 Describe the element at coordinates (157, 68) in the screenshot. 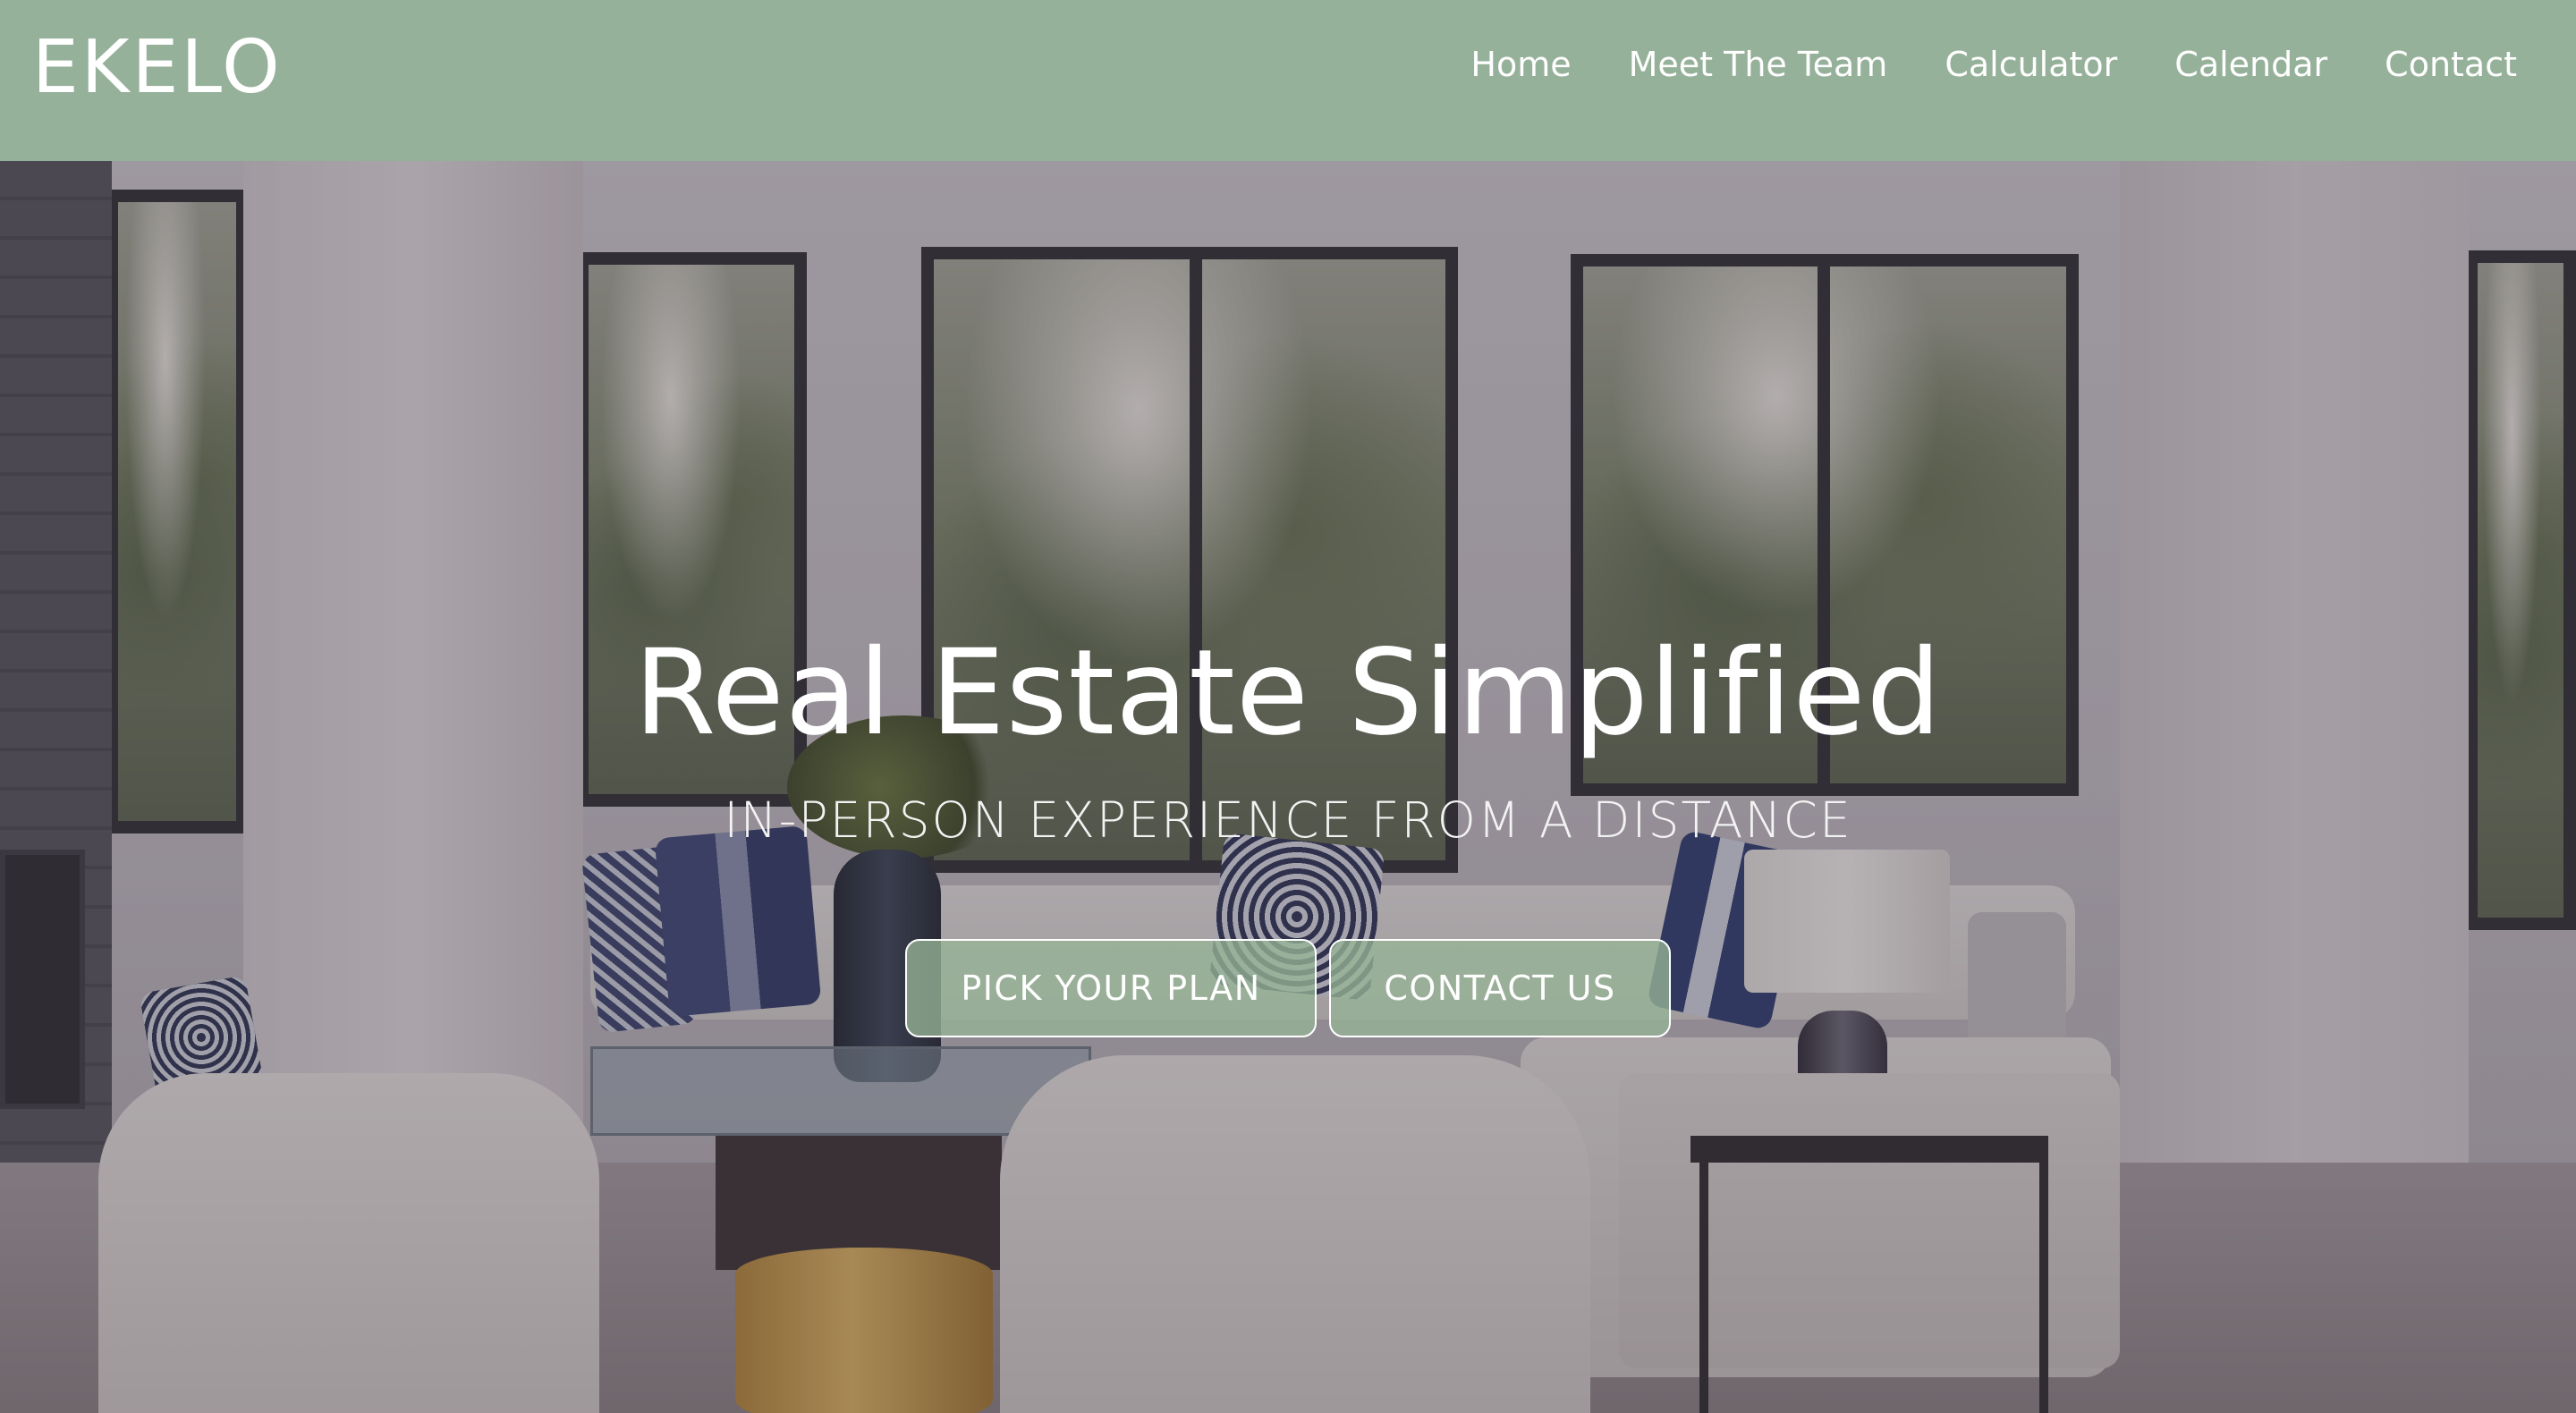

I see `site-logo: EKELO` at that location.